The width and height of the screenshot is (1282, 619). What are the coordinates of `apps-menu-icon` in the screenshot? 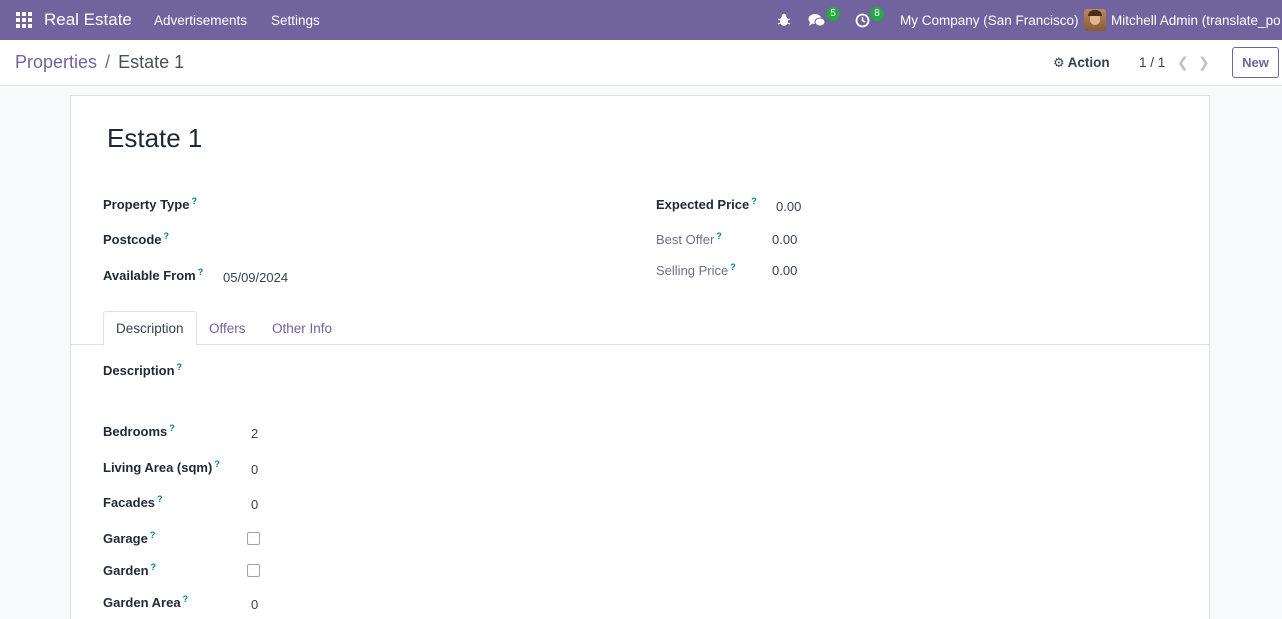 It's located at (24, 20).